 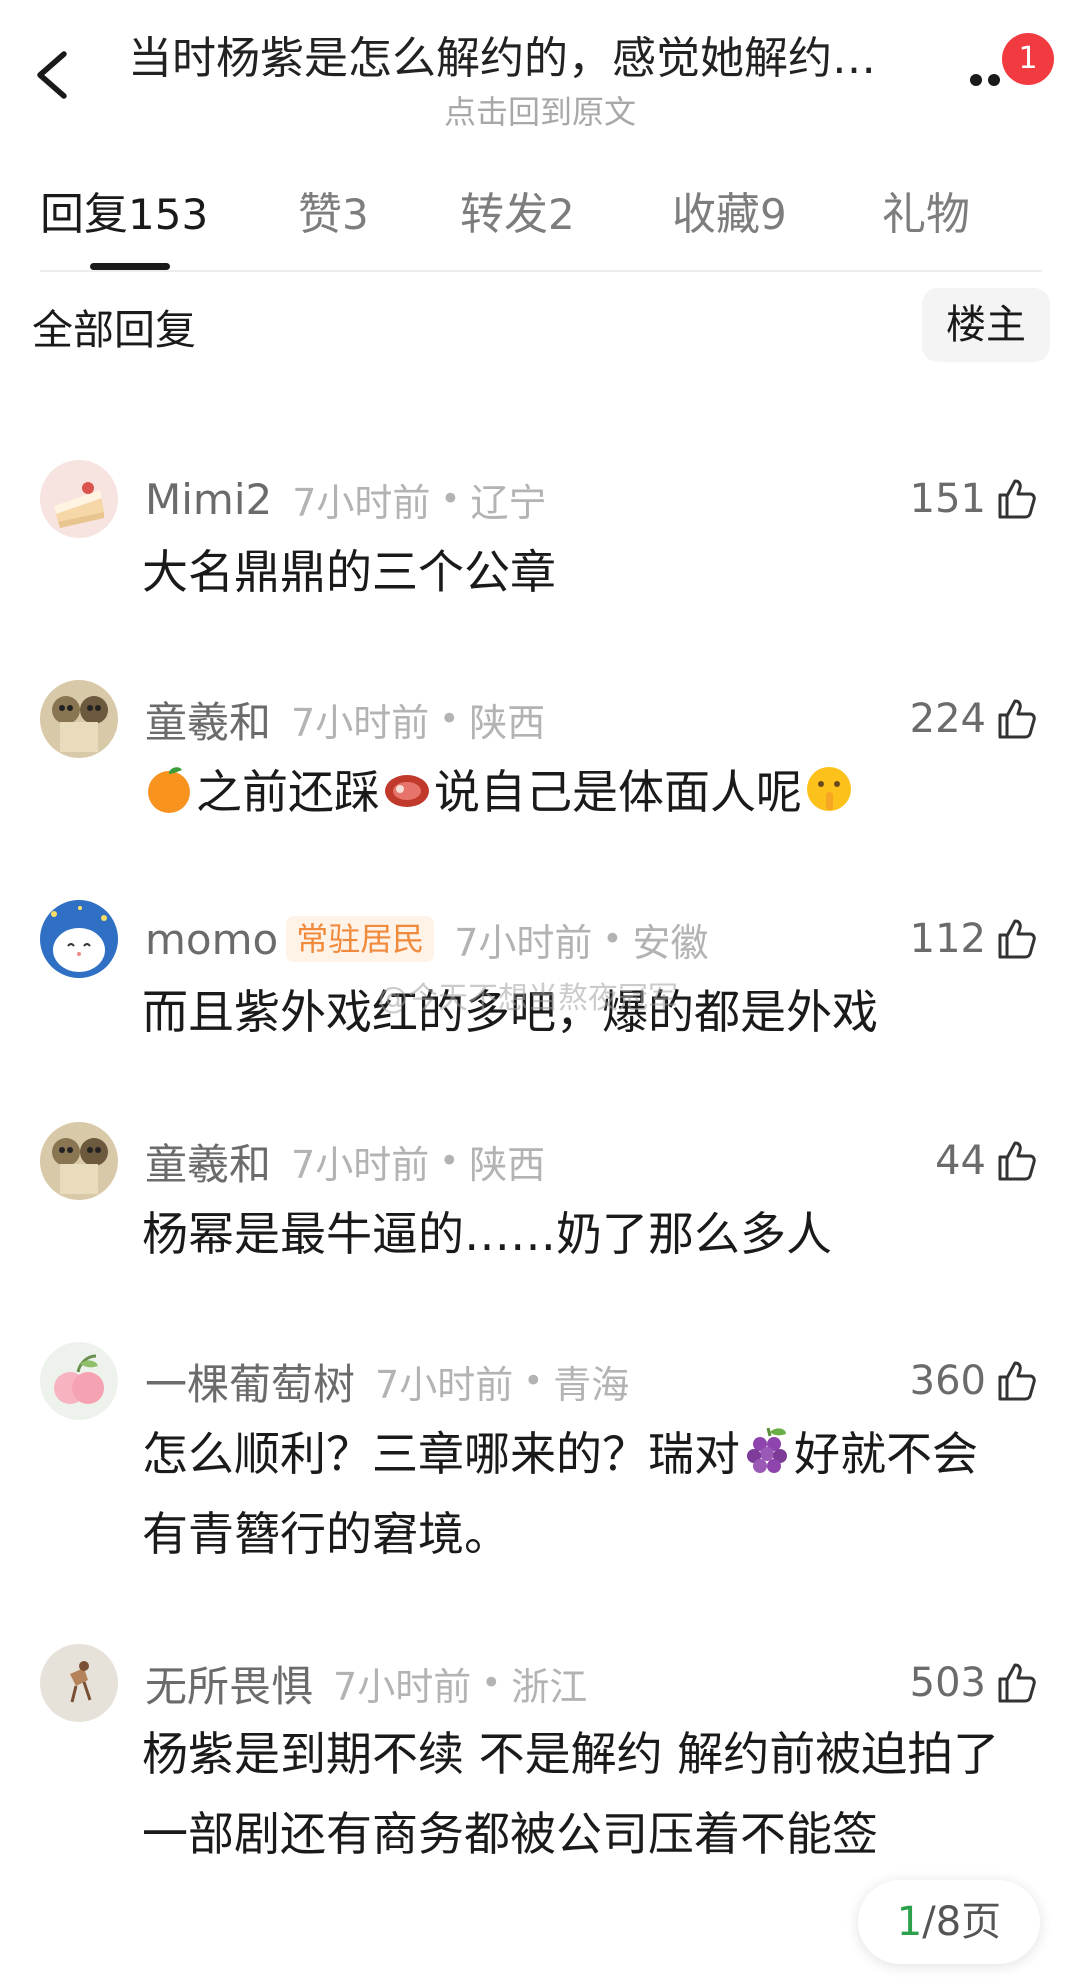 I want to click on comment-meta: 无所畏惧 7小时前 • 浙江, so click(x=366, y=1683).